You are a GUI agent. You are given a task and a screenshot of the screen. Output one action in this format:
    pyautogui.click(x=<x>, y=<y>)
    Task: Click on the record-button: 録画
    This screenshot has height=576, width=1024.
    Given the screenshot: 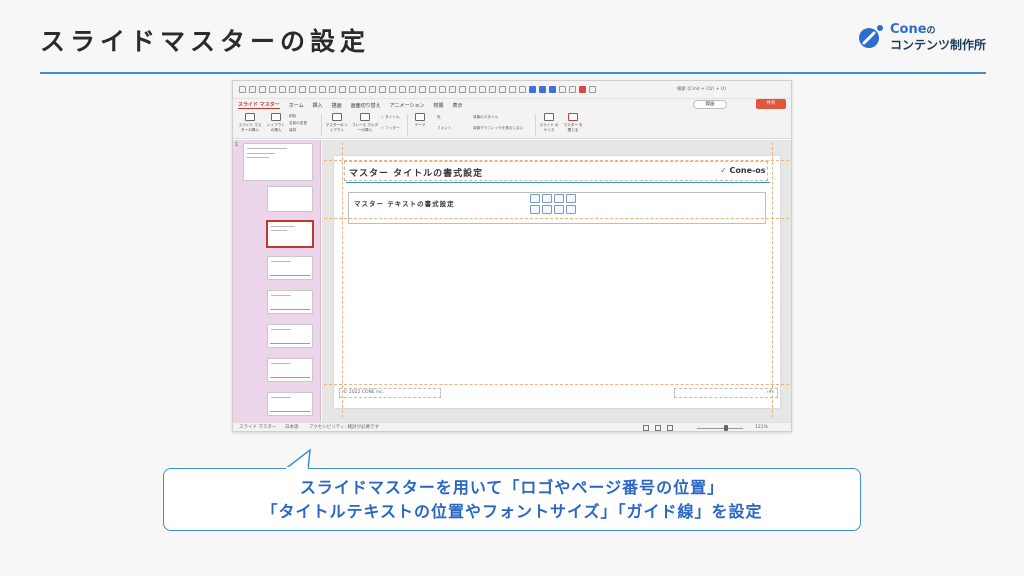 What is the action you would take?
    pyautogui.click(x=710, y=104)
    